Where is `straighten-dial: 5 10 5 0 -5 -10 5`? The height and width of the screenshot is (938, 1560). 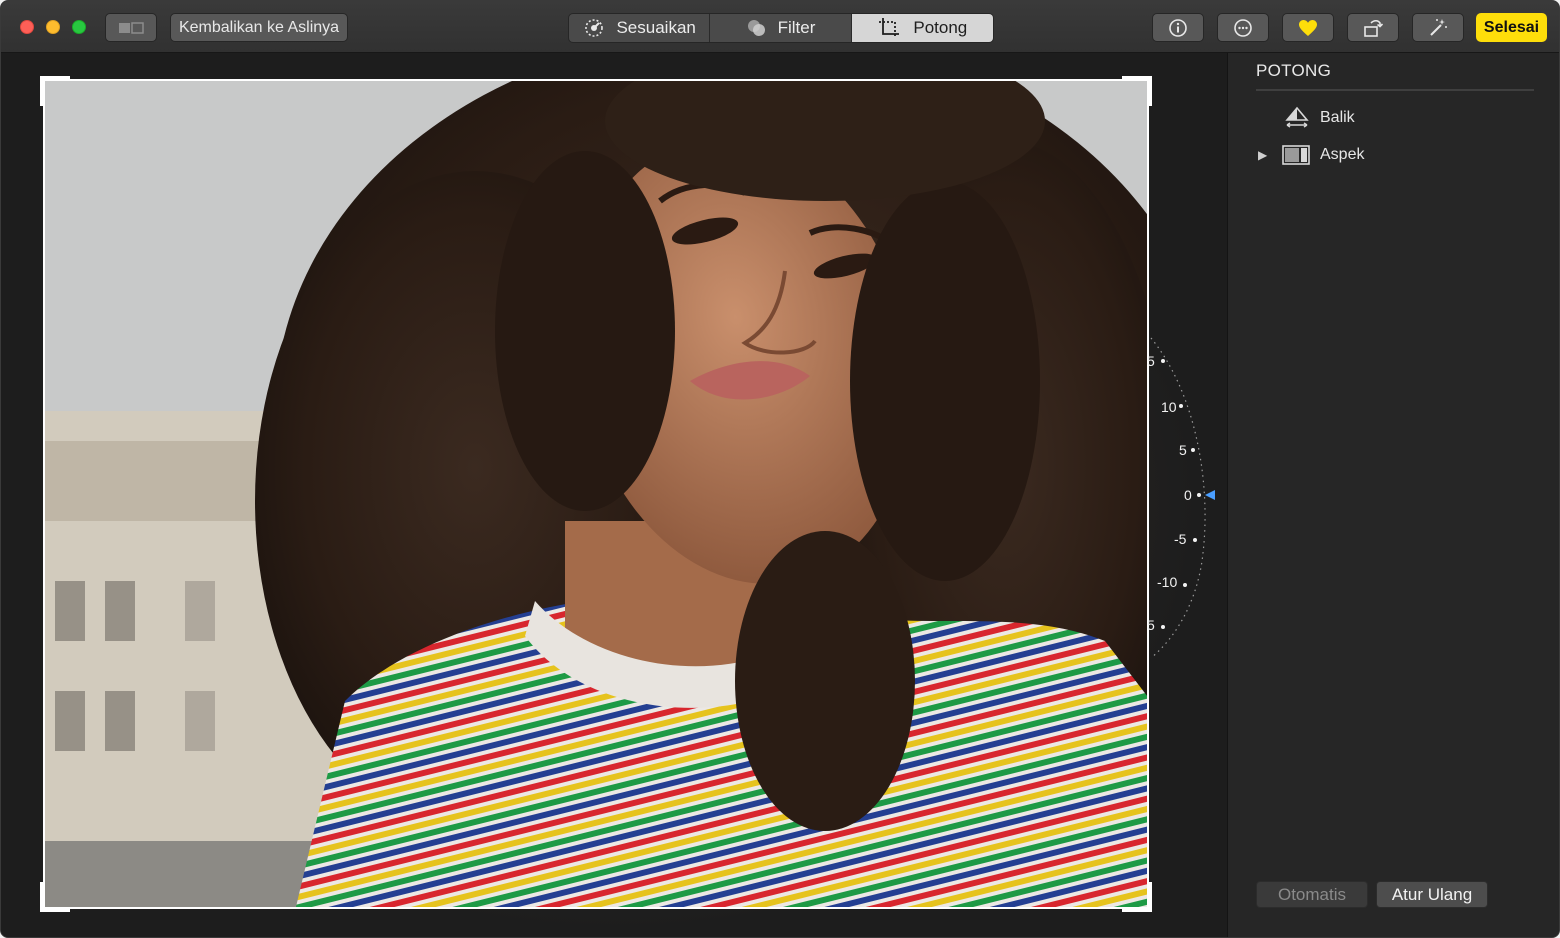
straighten-dial: 5 10 5 0 -5 -10 5 is located at coordinates (1184, 498).